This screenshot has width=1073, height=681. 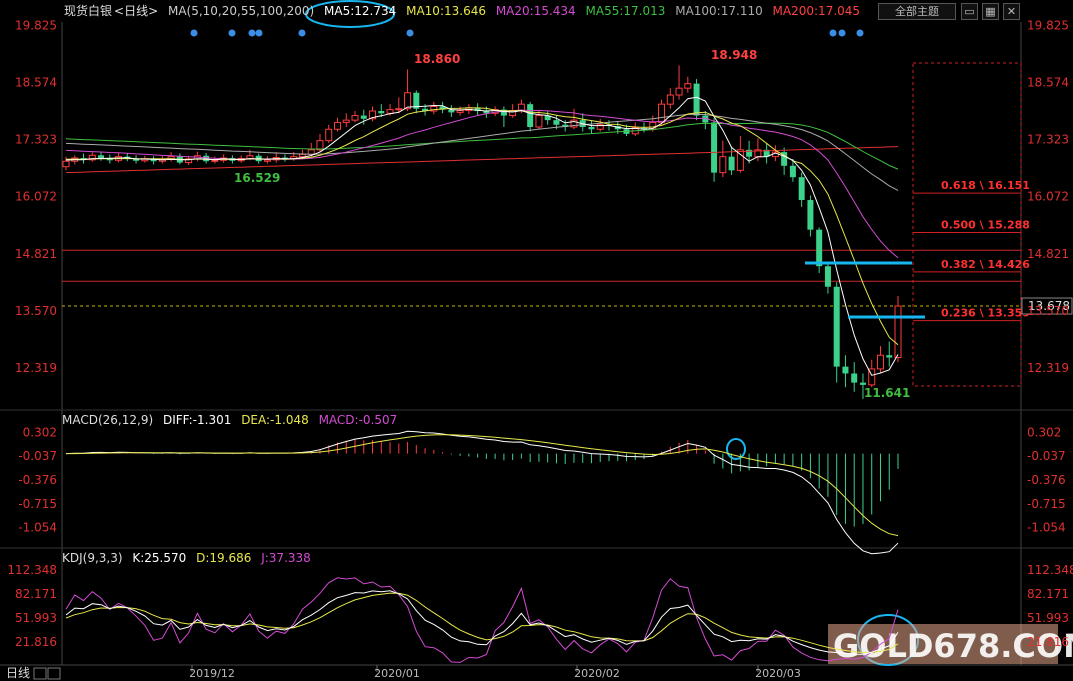 I want to click on price-tick-right: 18.574, so click(x=1048, y=83).